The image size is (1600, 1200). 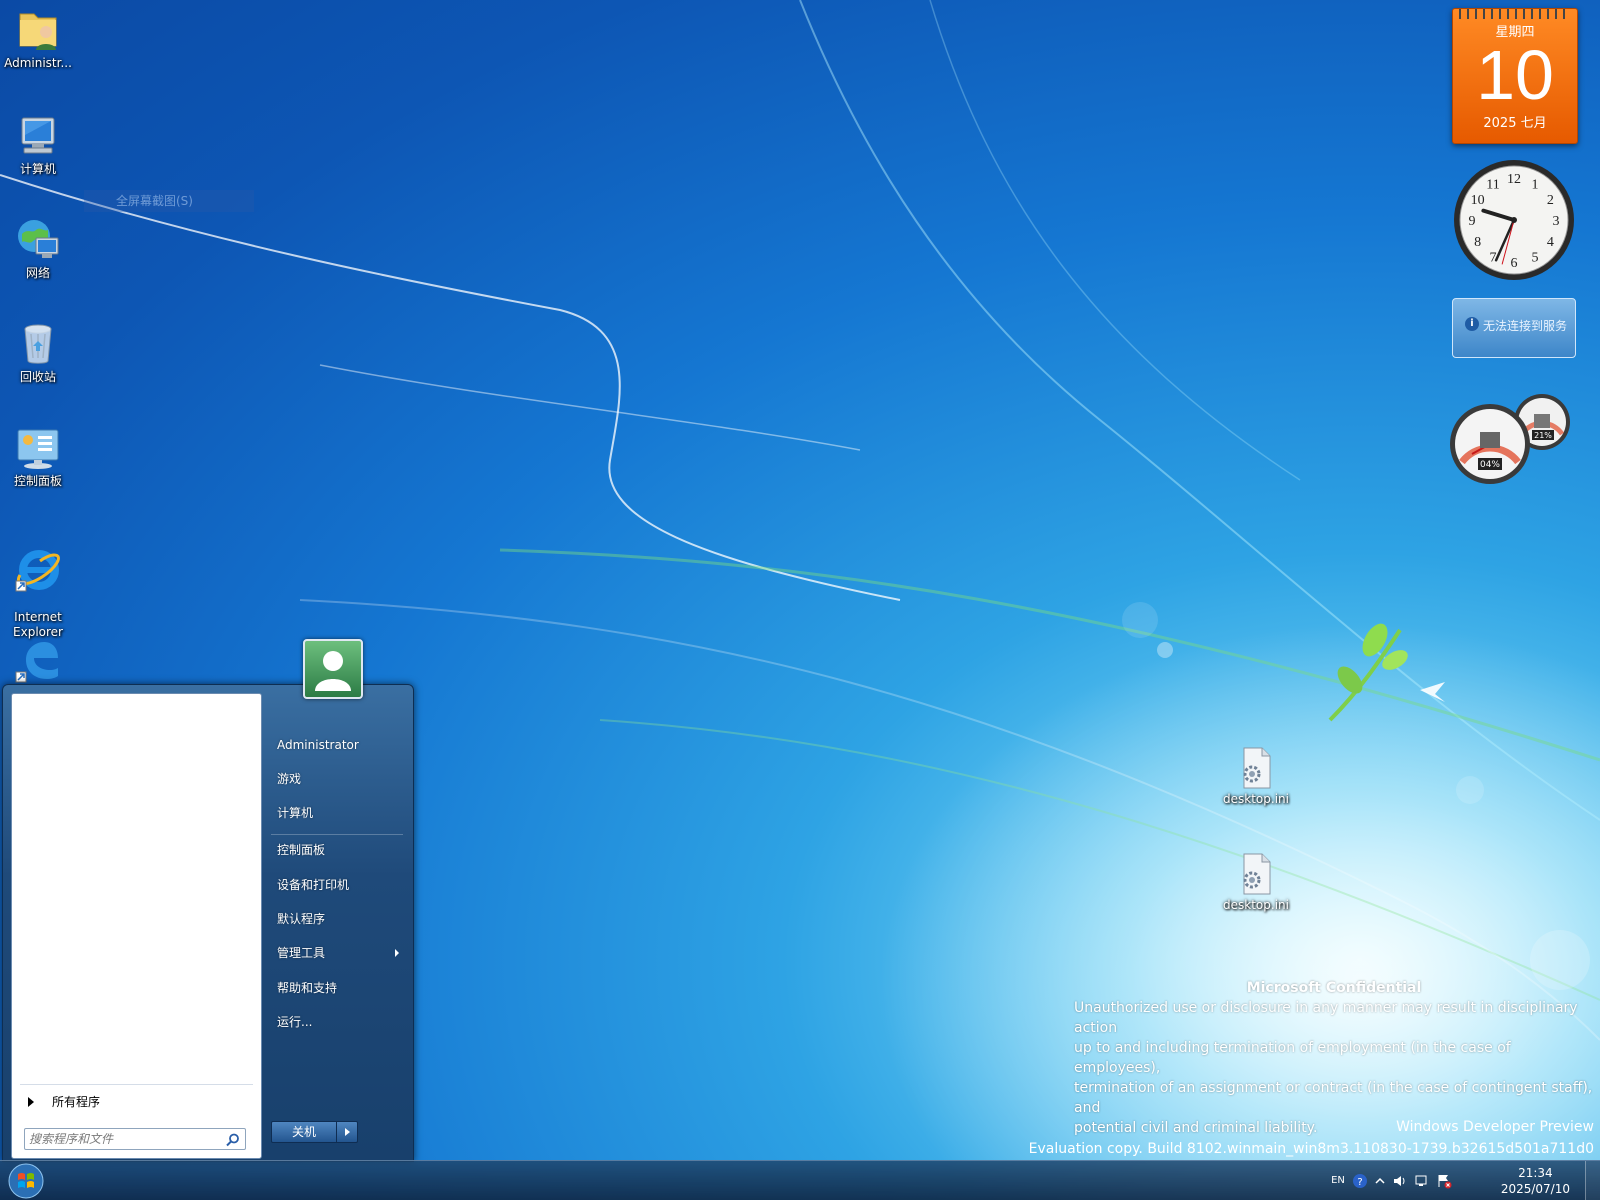 What do you see at coordinates (123, 1139) in the screenshot?
I see `search-input` at bounding box center [123, 1139].